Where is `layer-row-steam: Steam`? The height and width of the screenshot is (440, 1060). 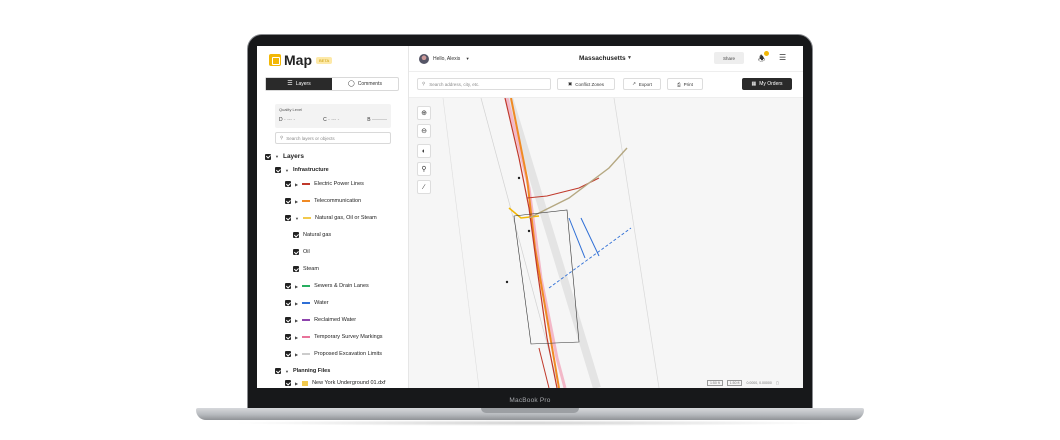 layer-row-steam: Steam is located at coordinates (306, 269).